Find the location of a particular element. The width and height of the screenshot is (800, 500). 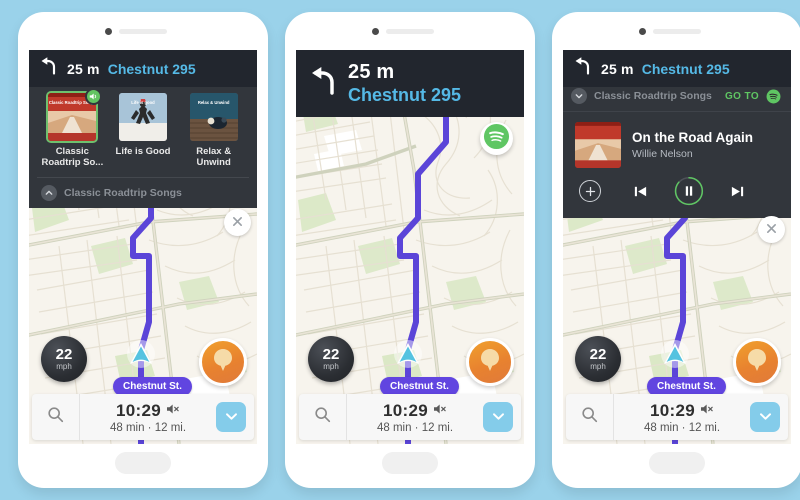

speaker-playing-icon is located at coordinates (94, 96).